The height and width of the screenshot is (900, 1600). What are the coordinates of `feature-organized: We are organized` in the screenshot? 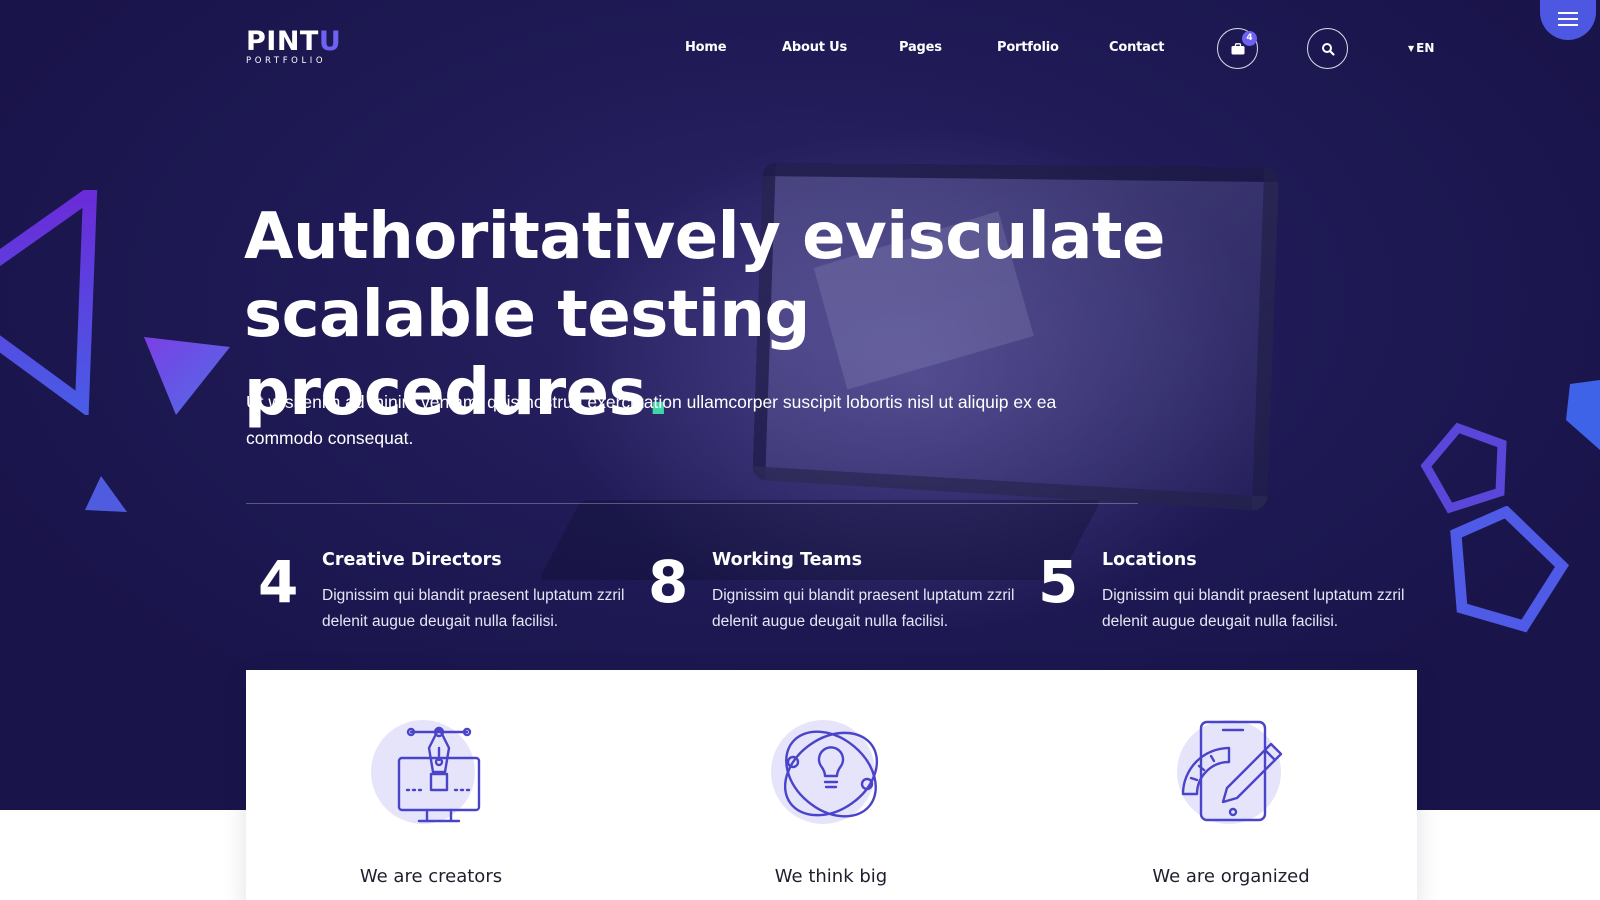 It's located at (1231, 800).